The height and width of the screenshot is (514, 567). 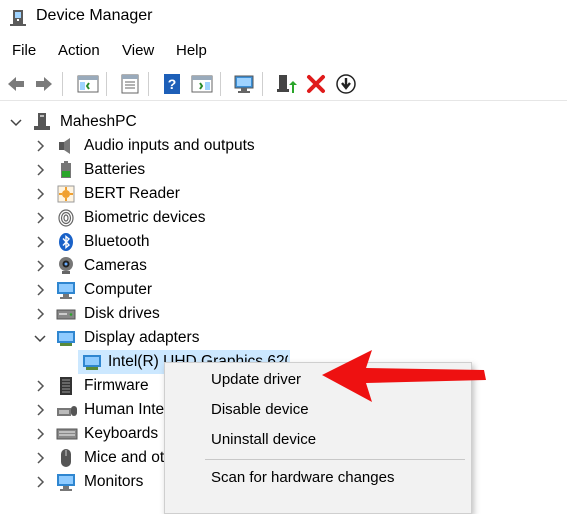 I want to click on tree-category-audio: Audio inputs and outputs, so click(x=283, y=146).